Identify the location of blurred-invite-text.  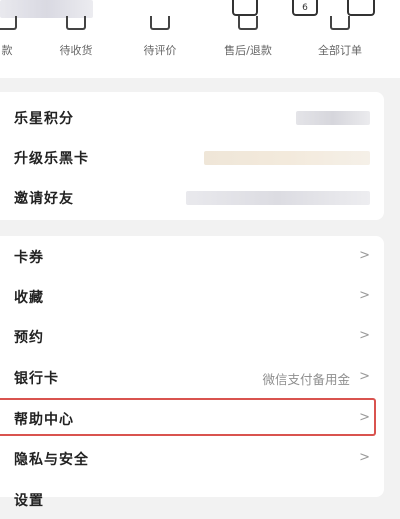
(278, 198).